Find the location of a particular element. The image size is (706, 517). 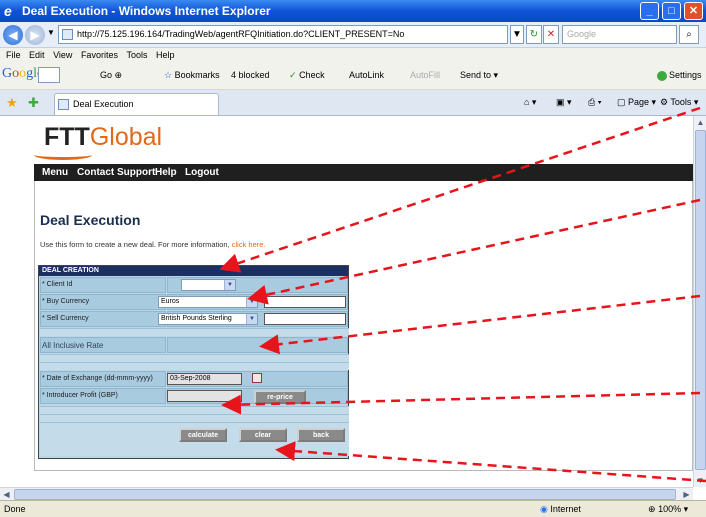

sell-currency-value: British Pounds Sterling is located at coordinates (196, 318).